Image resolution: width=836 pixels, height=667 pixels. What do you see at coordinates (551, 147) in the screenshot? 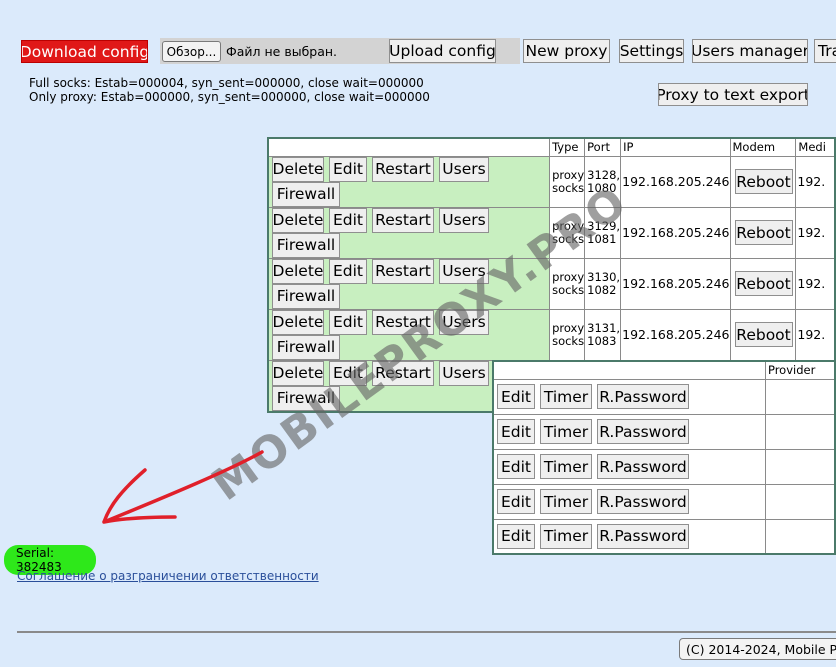
I see `proxy-table-header: Type Port IP Modem Medi` at bounding box center [551, 147].